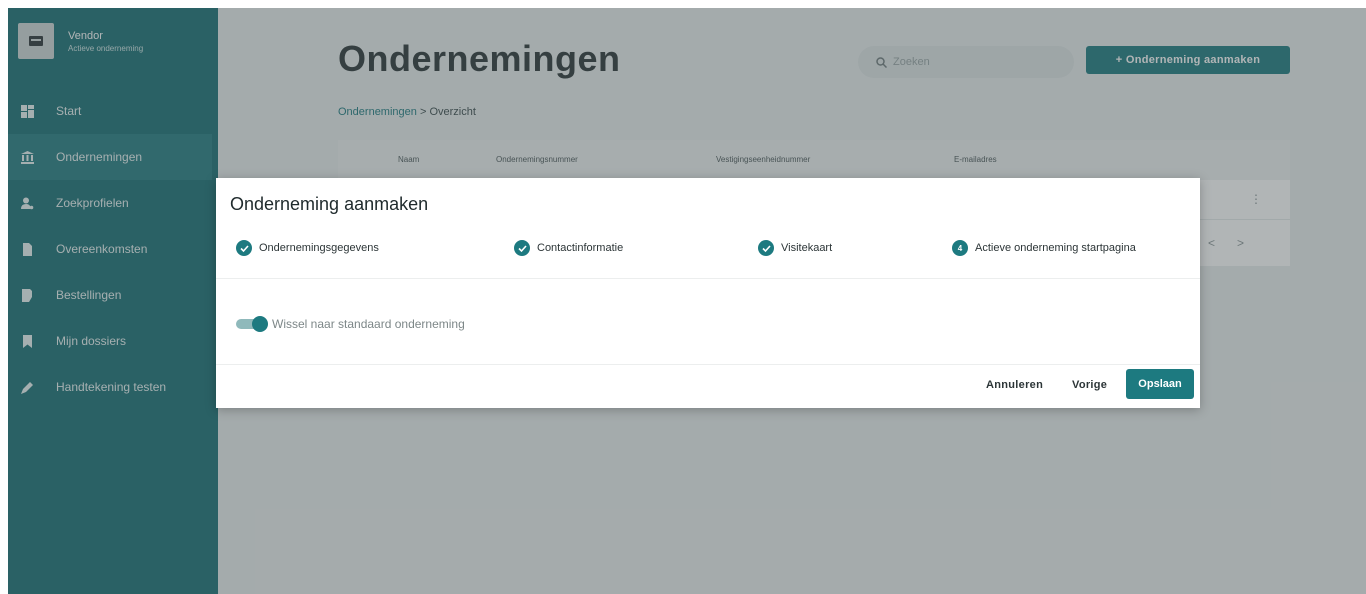  What do you see at coordinates (580, 248) in the screenshot?
I see `step-label: Contactinformatie` at bounding box center [580, 248].